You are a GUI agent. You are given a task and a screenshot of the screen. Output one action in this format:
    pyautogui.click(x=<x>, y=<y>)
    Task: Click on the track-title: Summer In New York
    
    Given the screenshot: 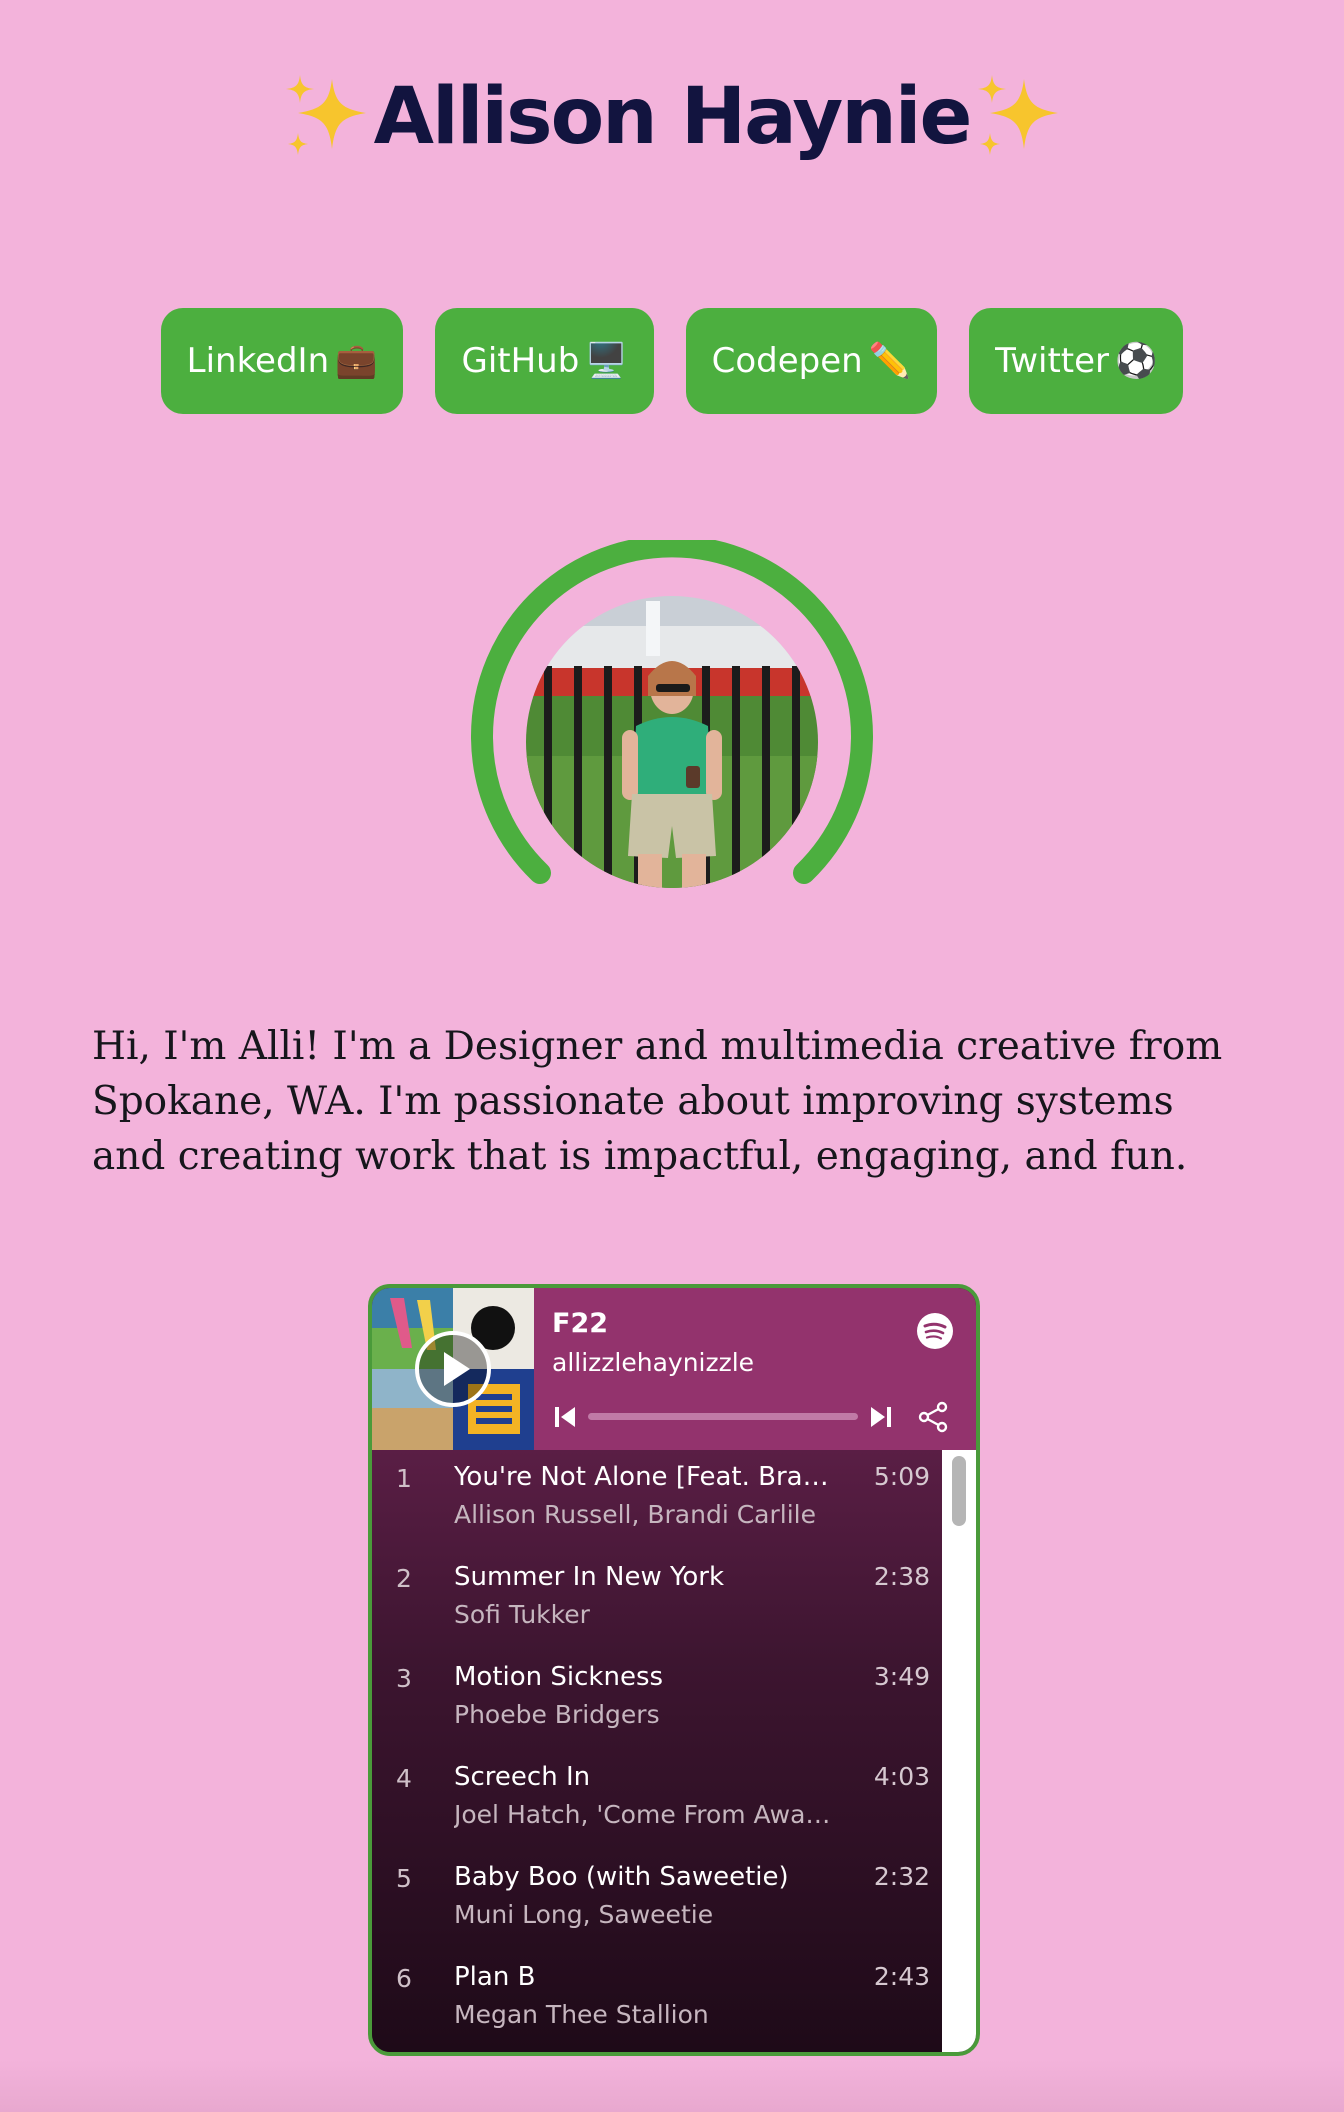 What is the action you would take?
    pyautogui.click(x=589, y=1577)
    